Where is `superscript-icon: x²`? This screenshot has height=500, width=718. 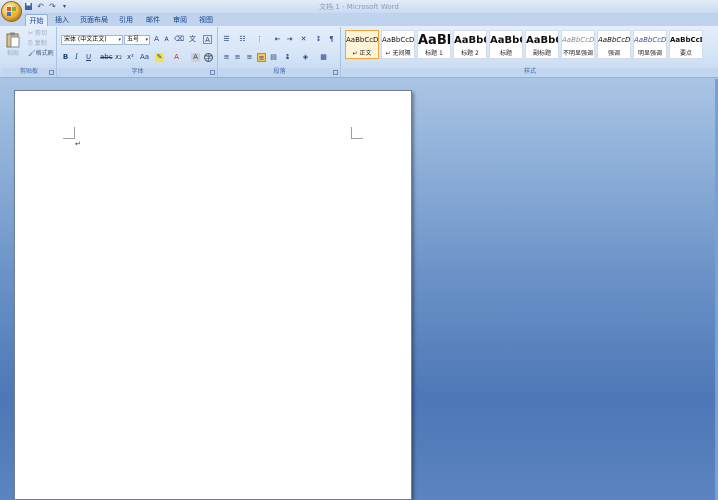 superscript-icon: x² is located at coordinates (130, 57).